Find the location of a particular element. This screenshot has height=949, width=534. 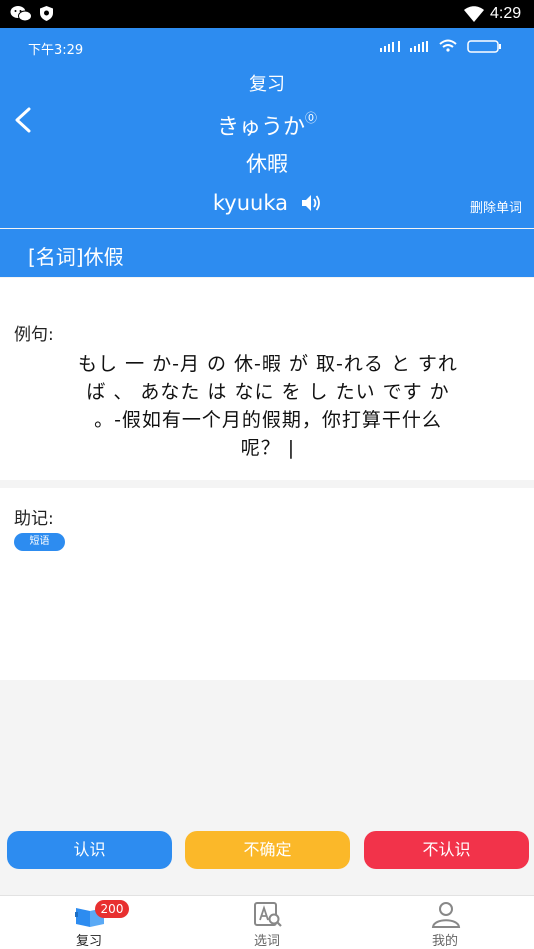

nav-select-words: 选词 is located at coordinates (267, 922).